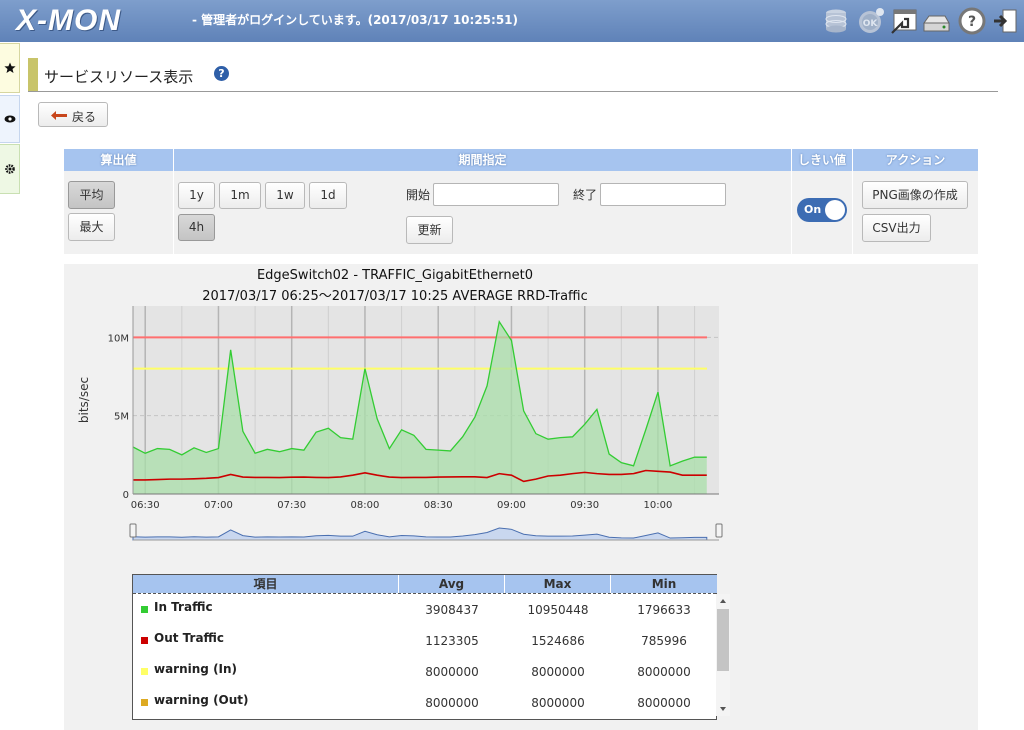 The image size is (1024, 730). Describe the element at coordinates (266, 584) in the screenshot. I see `legend-header-item: 項目` at that location.